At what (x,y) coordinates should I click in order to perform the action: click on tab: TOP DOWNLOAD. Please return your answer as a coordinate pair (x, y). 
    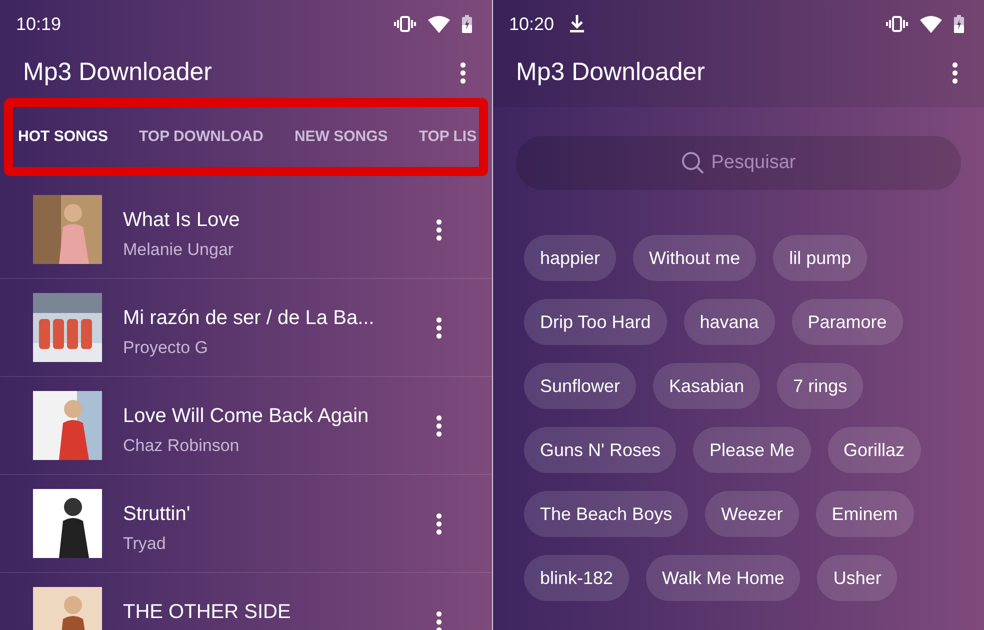
    Looking at the image, I should click on (201, 137).